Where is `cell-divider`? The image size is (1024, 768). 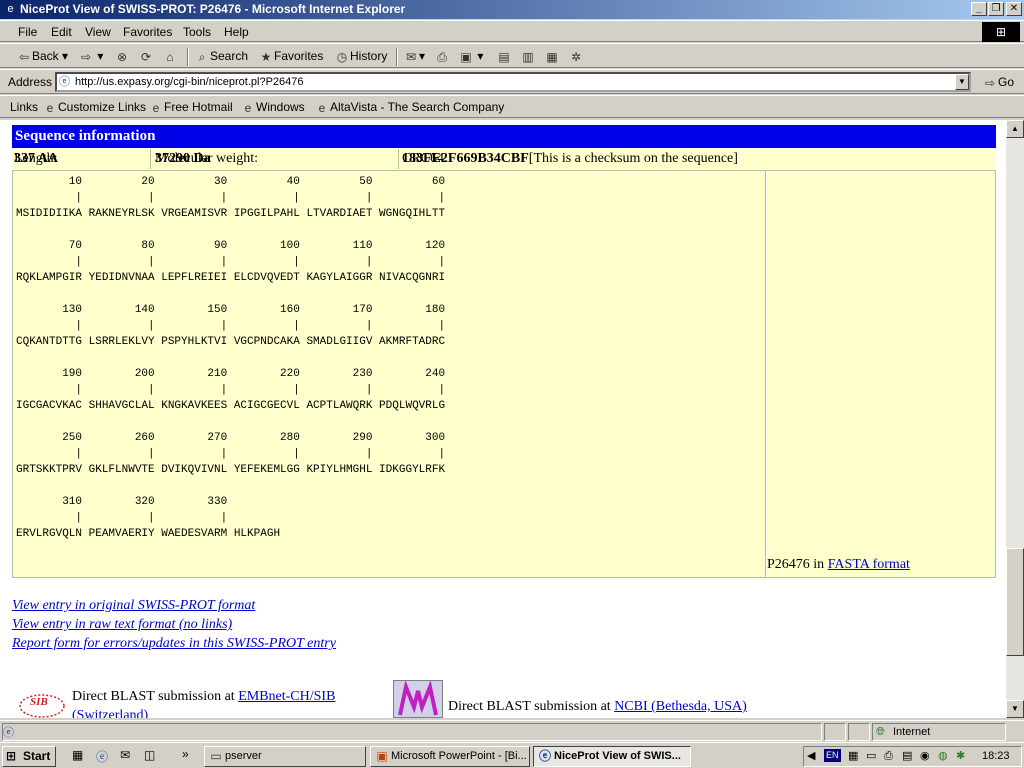
cell-divider is located at coordinates (398, 159).